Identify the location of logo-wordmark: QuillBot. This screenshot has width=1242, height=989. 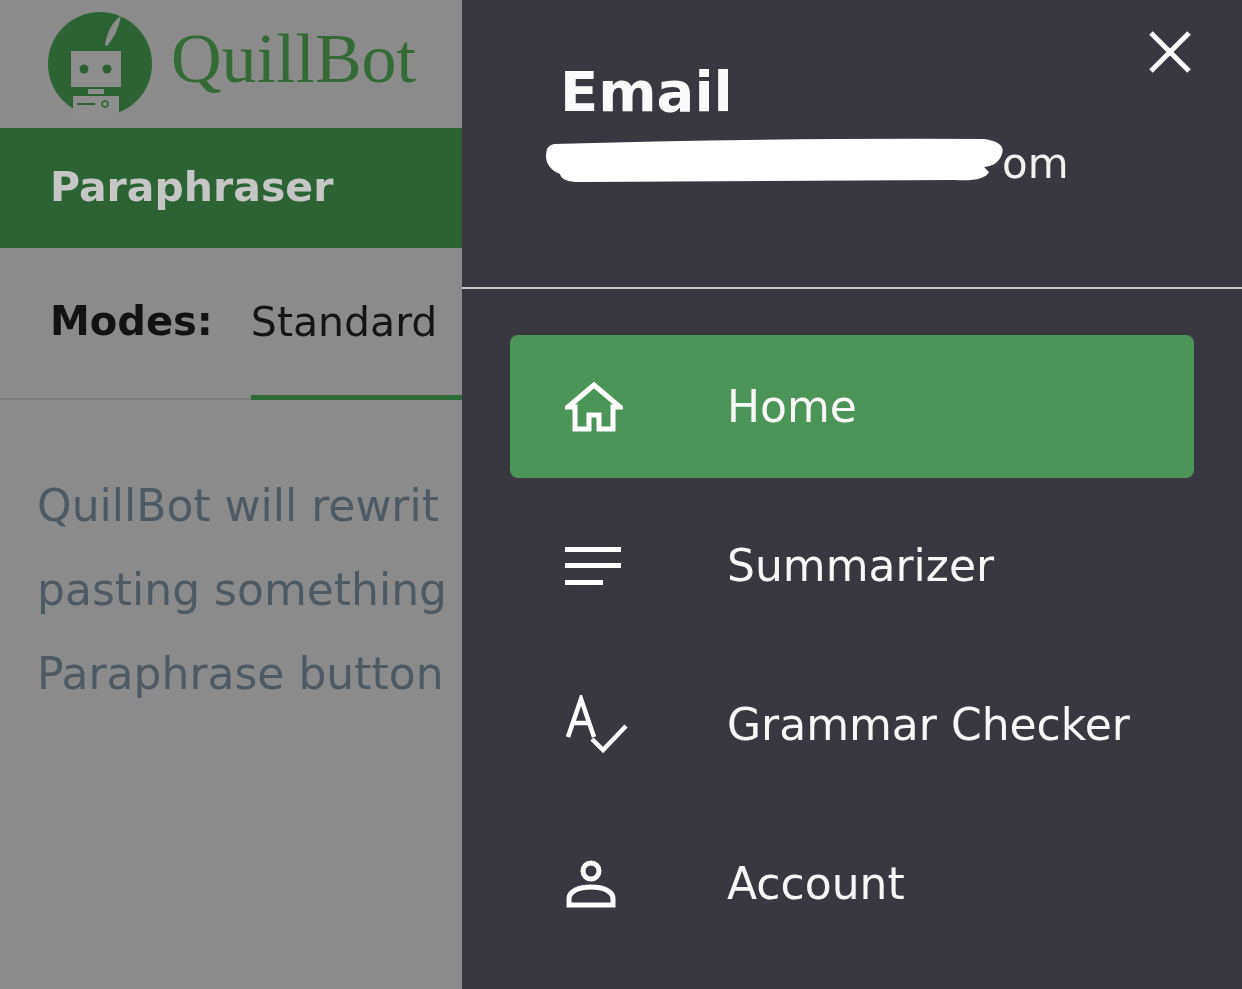
(294, 59).